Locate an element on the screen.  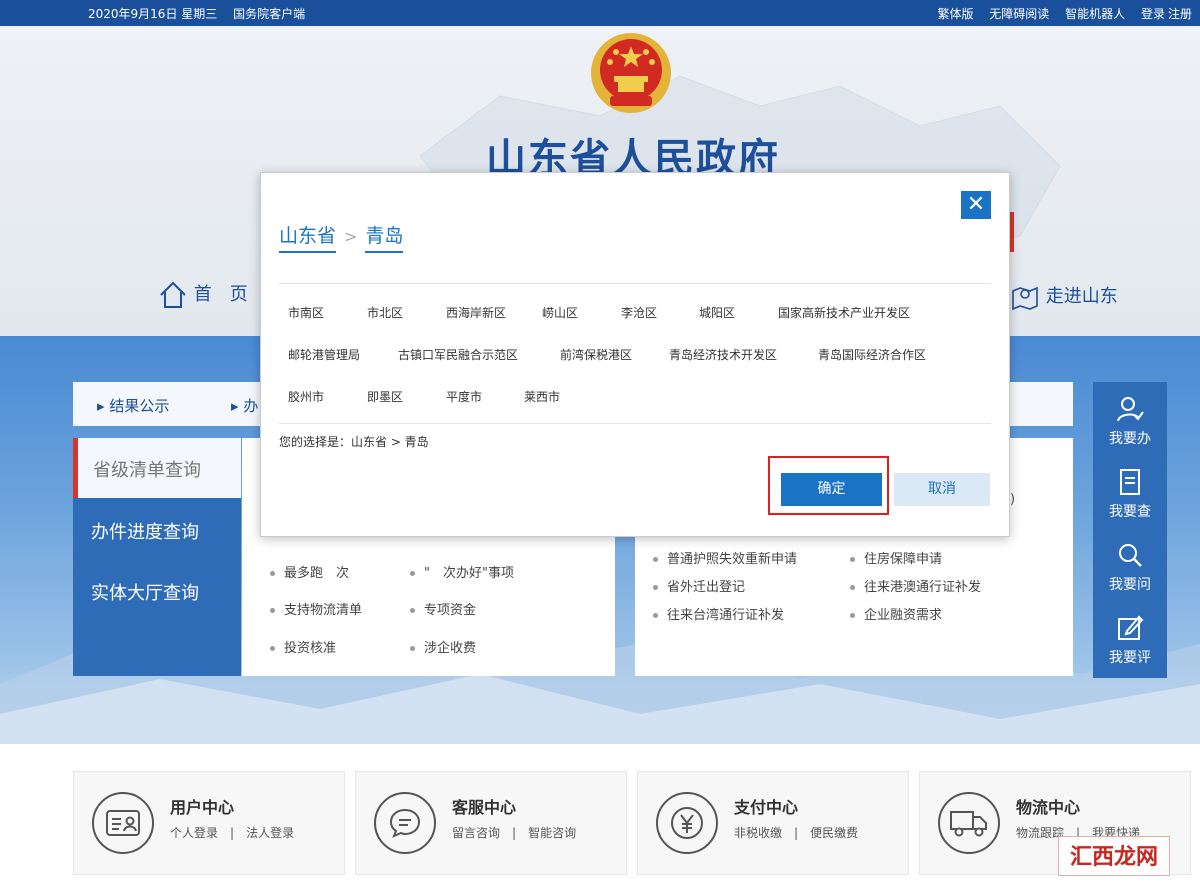
district-option: 国家高新技术产业开发区 is located at coordinates (844, 312).